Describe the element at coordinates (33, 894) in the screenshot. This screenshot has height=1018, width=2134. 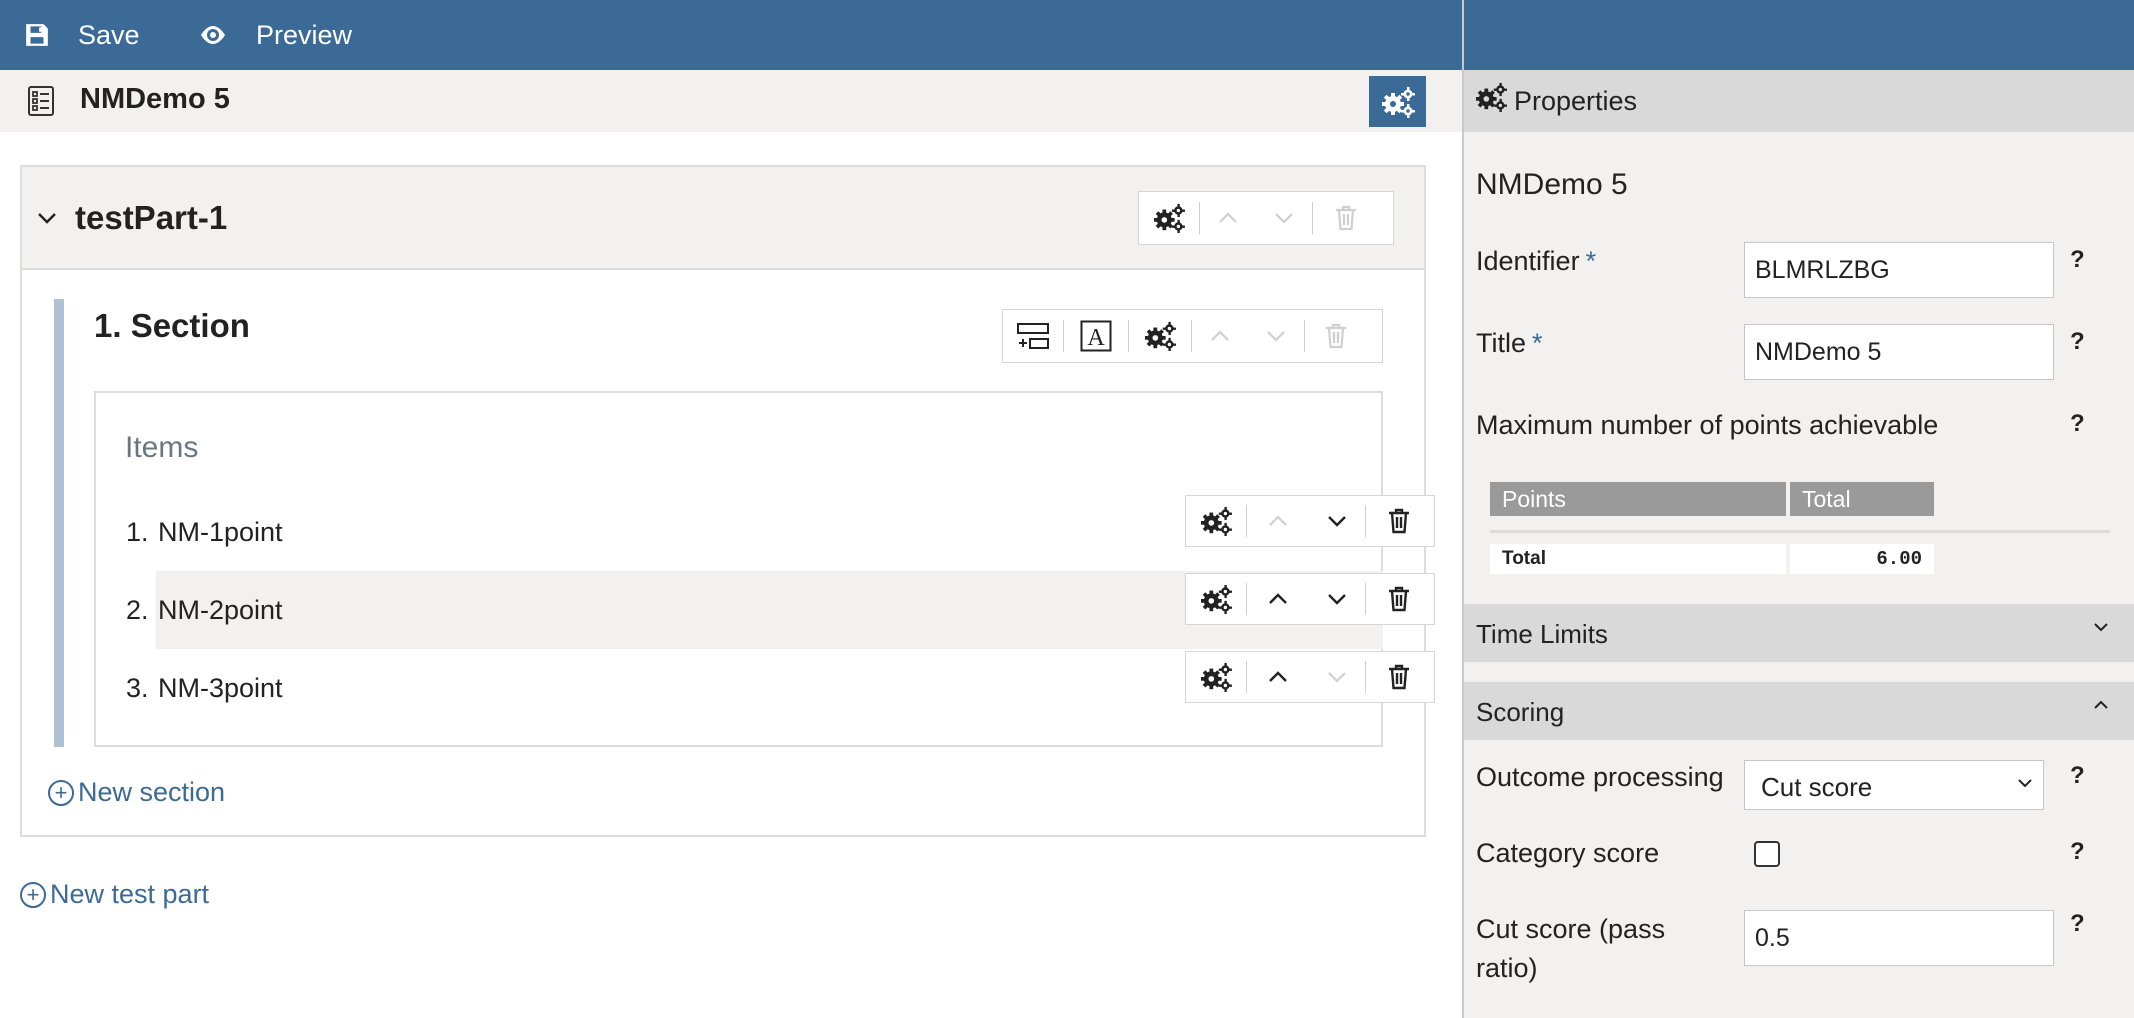
I see `plus-circle-icon: +` at that location.